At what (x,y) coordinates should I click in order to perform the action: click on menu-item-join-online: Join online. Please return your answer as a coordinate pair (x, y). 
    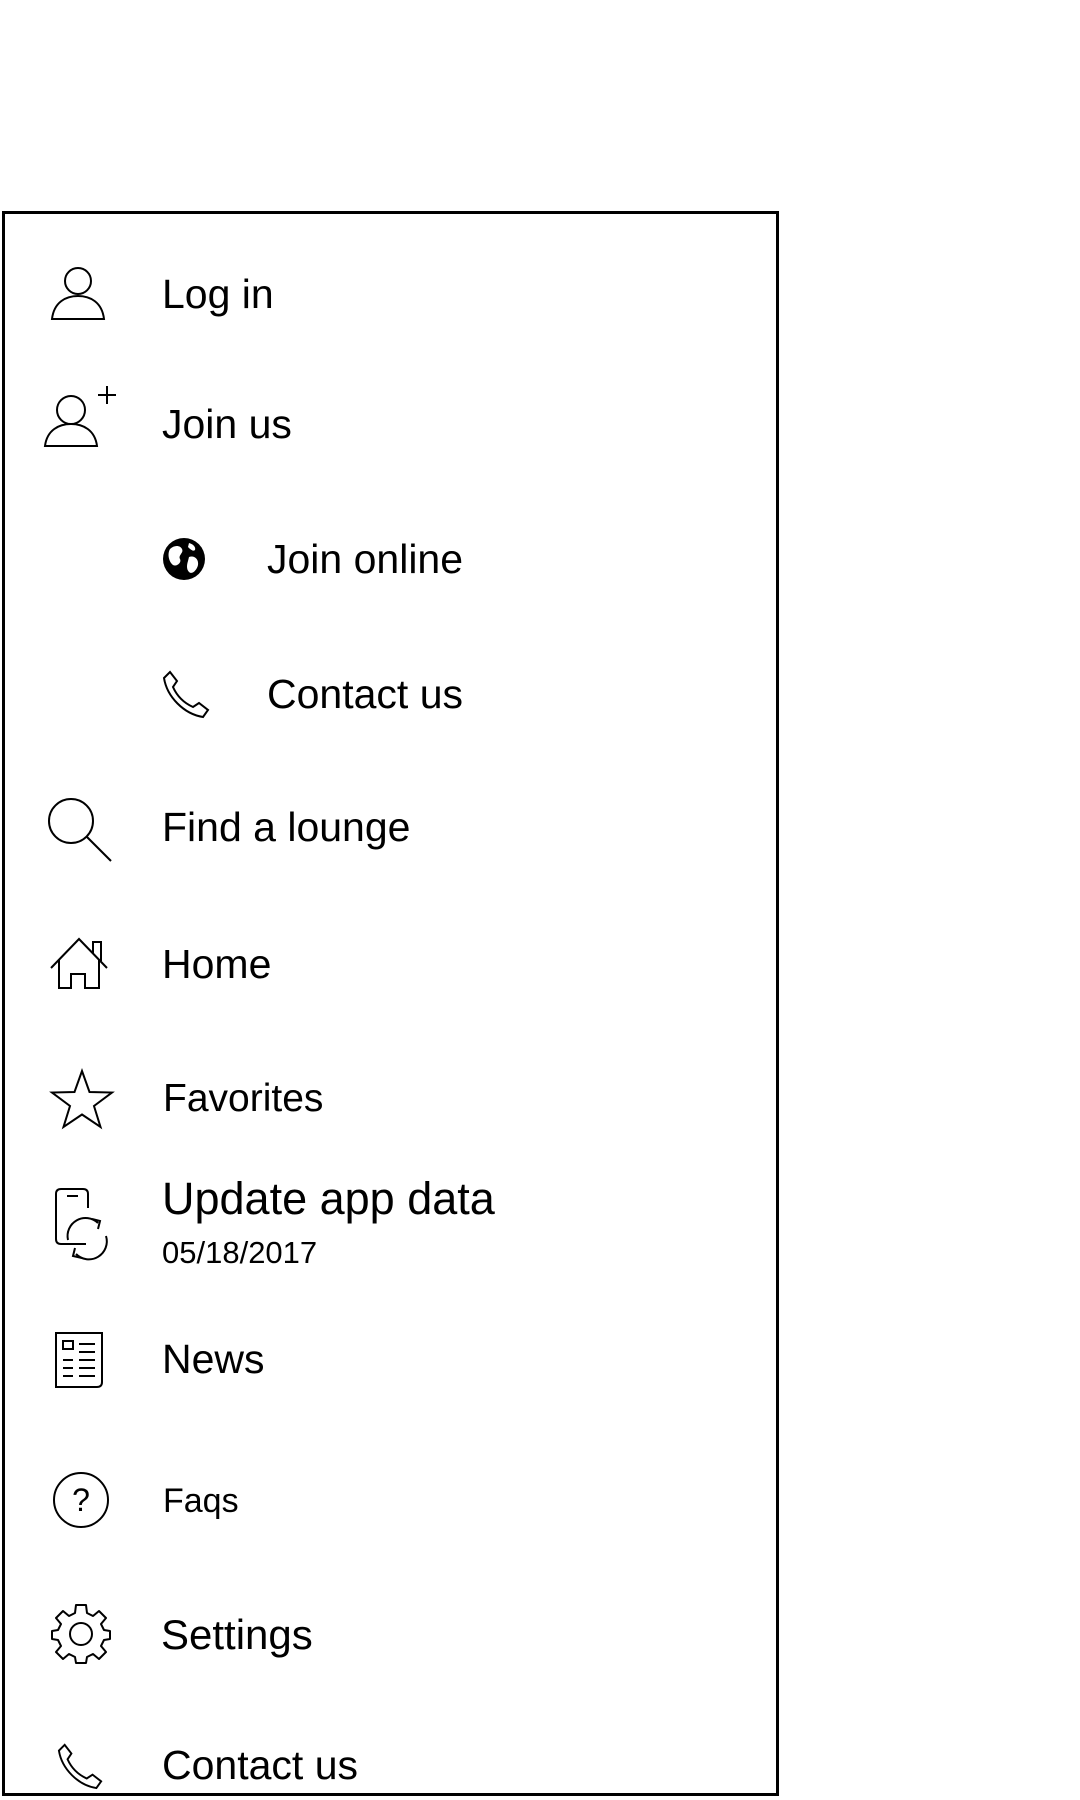
    Looking at the image, I should click on (390, 559).